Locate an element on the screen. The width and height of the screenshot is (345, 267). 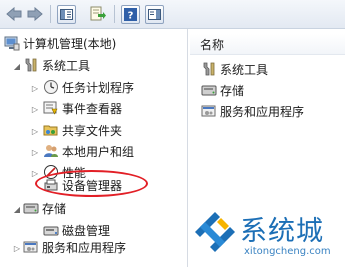
column-header-label: 名称 is located at coordinates (212, 44).